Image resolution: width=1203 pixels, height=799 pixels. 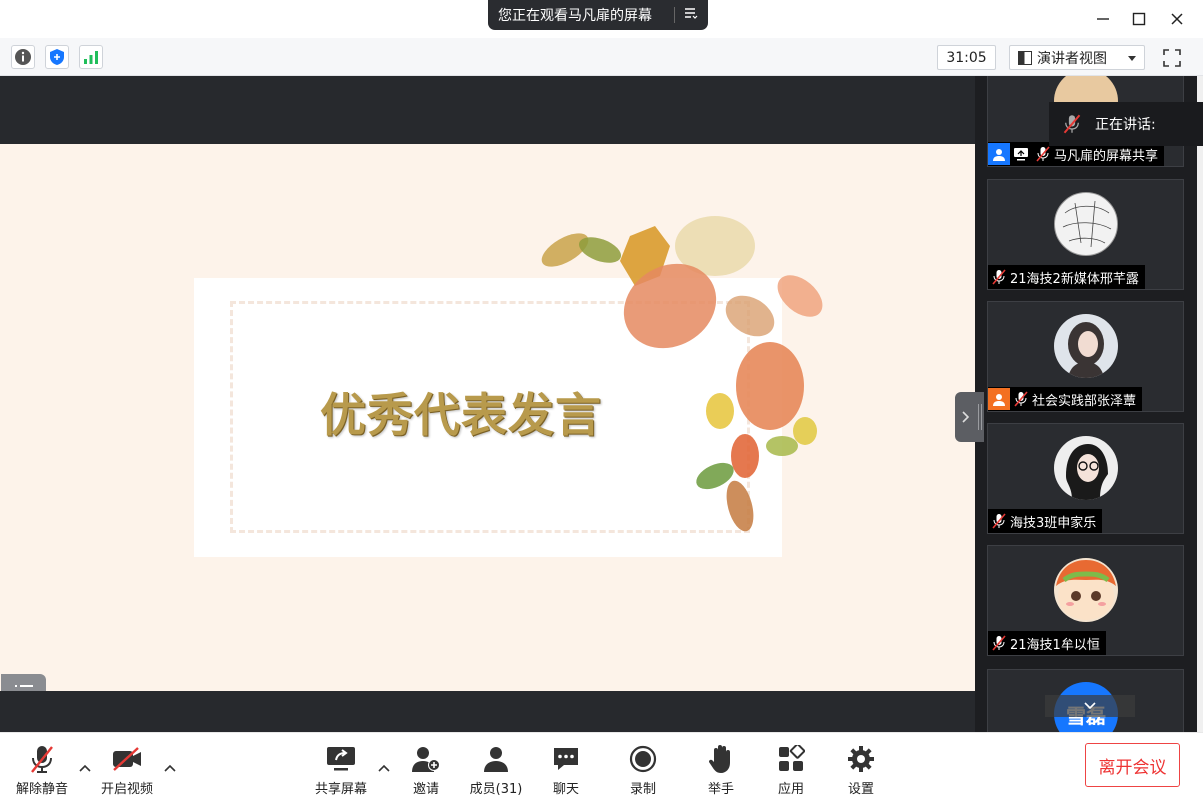 What do you see at coordinates (341, 759) in the screenshot?
I see `share-screen-icon` at bounding box center [341, 759].